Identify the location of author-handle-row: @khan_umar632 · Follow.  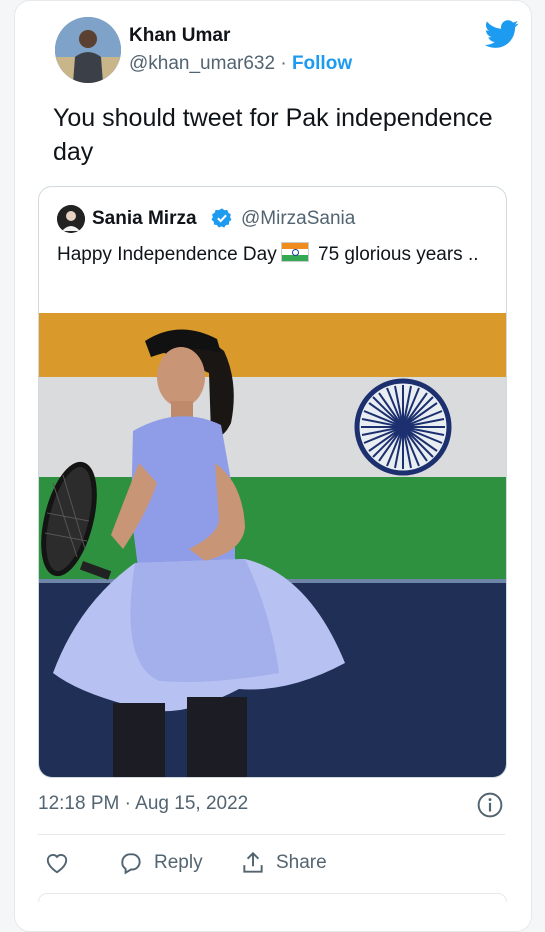
(240, 64).